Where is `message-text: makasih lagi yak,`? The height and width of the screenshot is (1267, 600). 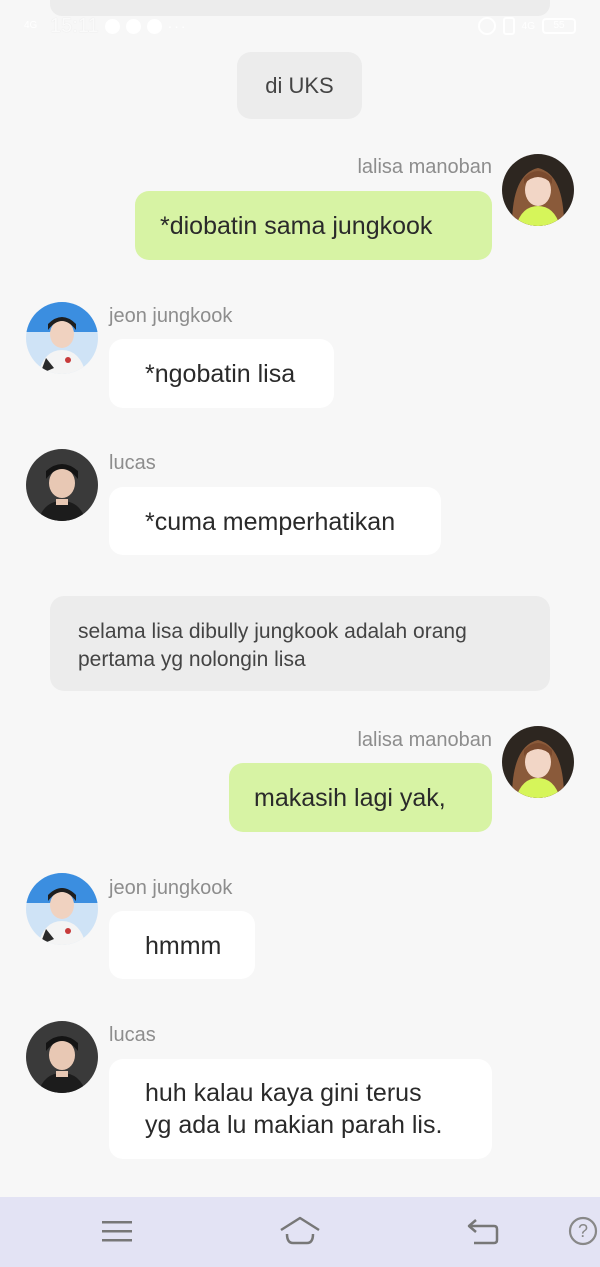 message-text: makasih lagi yak, is located at coordinates (350, 798).